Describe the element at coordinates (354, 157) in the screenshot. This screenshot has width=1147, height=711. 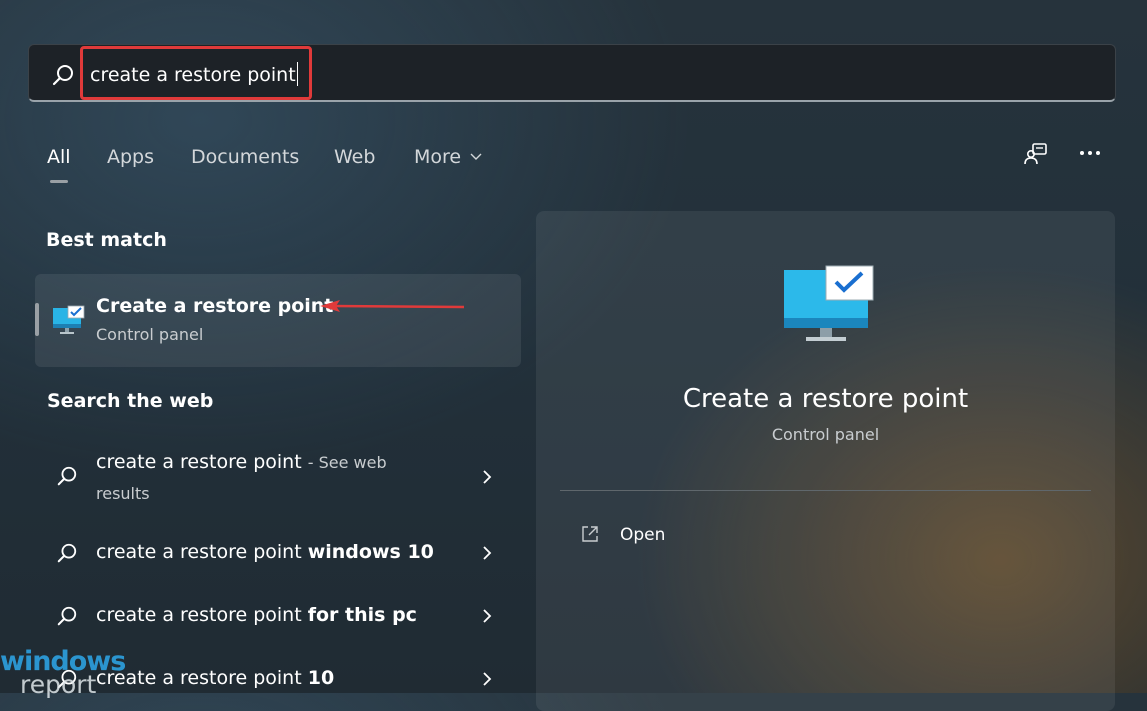
I see `tab-web: Web` at that location.